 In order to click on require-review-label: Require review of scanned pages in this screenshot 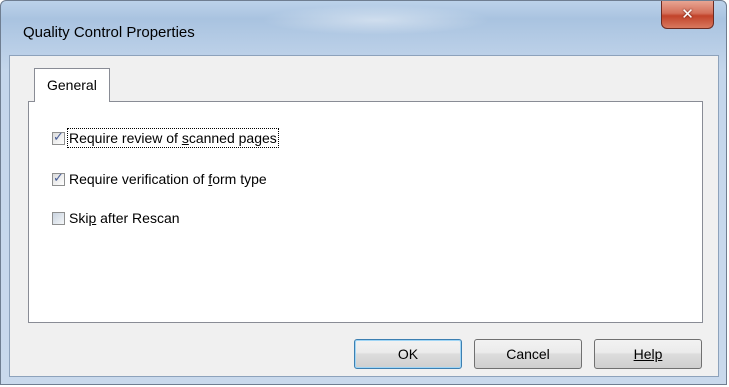, I will do `click(173, 138)`.